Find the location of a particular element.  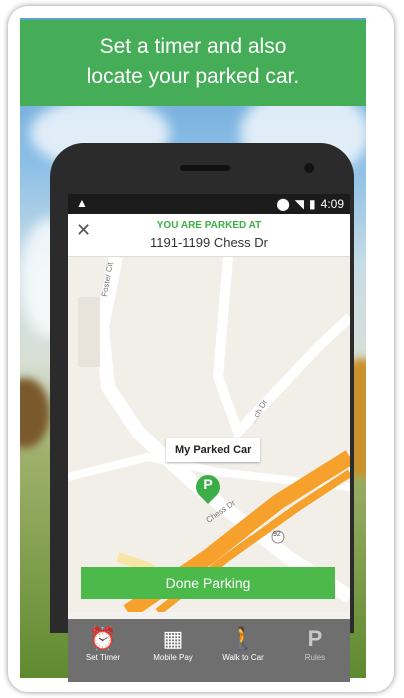

parked-label: YOU ARE PARKED AT is located at coordinates (209, 225).